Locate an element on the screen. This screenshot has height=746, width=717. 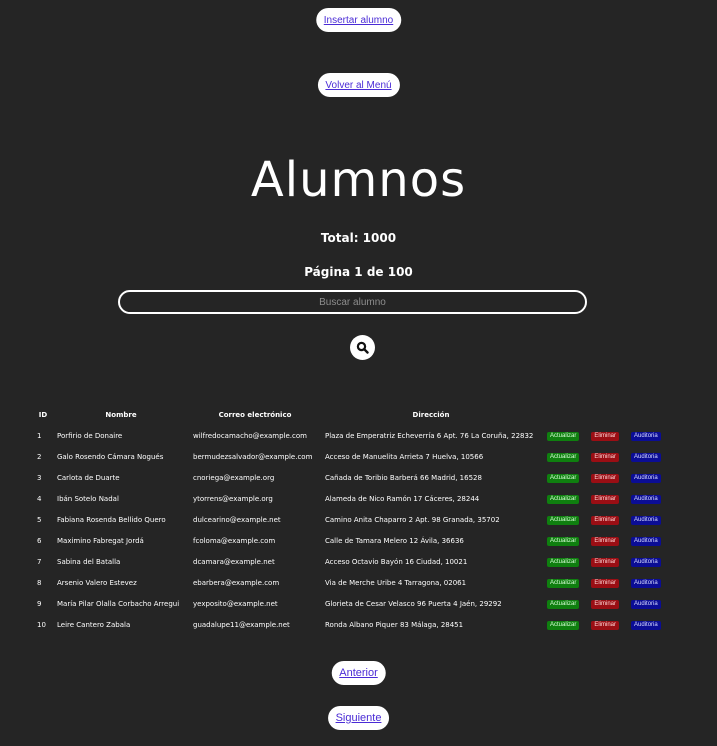
cell-nombre: Carlota de Duarte is located at coordinates (88, 477).